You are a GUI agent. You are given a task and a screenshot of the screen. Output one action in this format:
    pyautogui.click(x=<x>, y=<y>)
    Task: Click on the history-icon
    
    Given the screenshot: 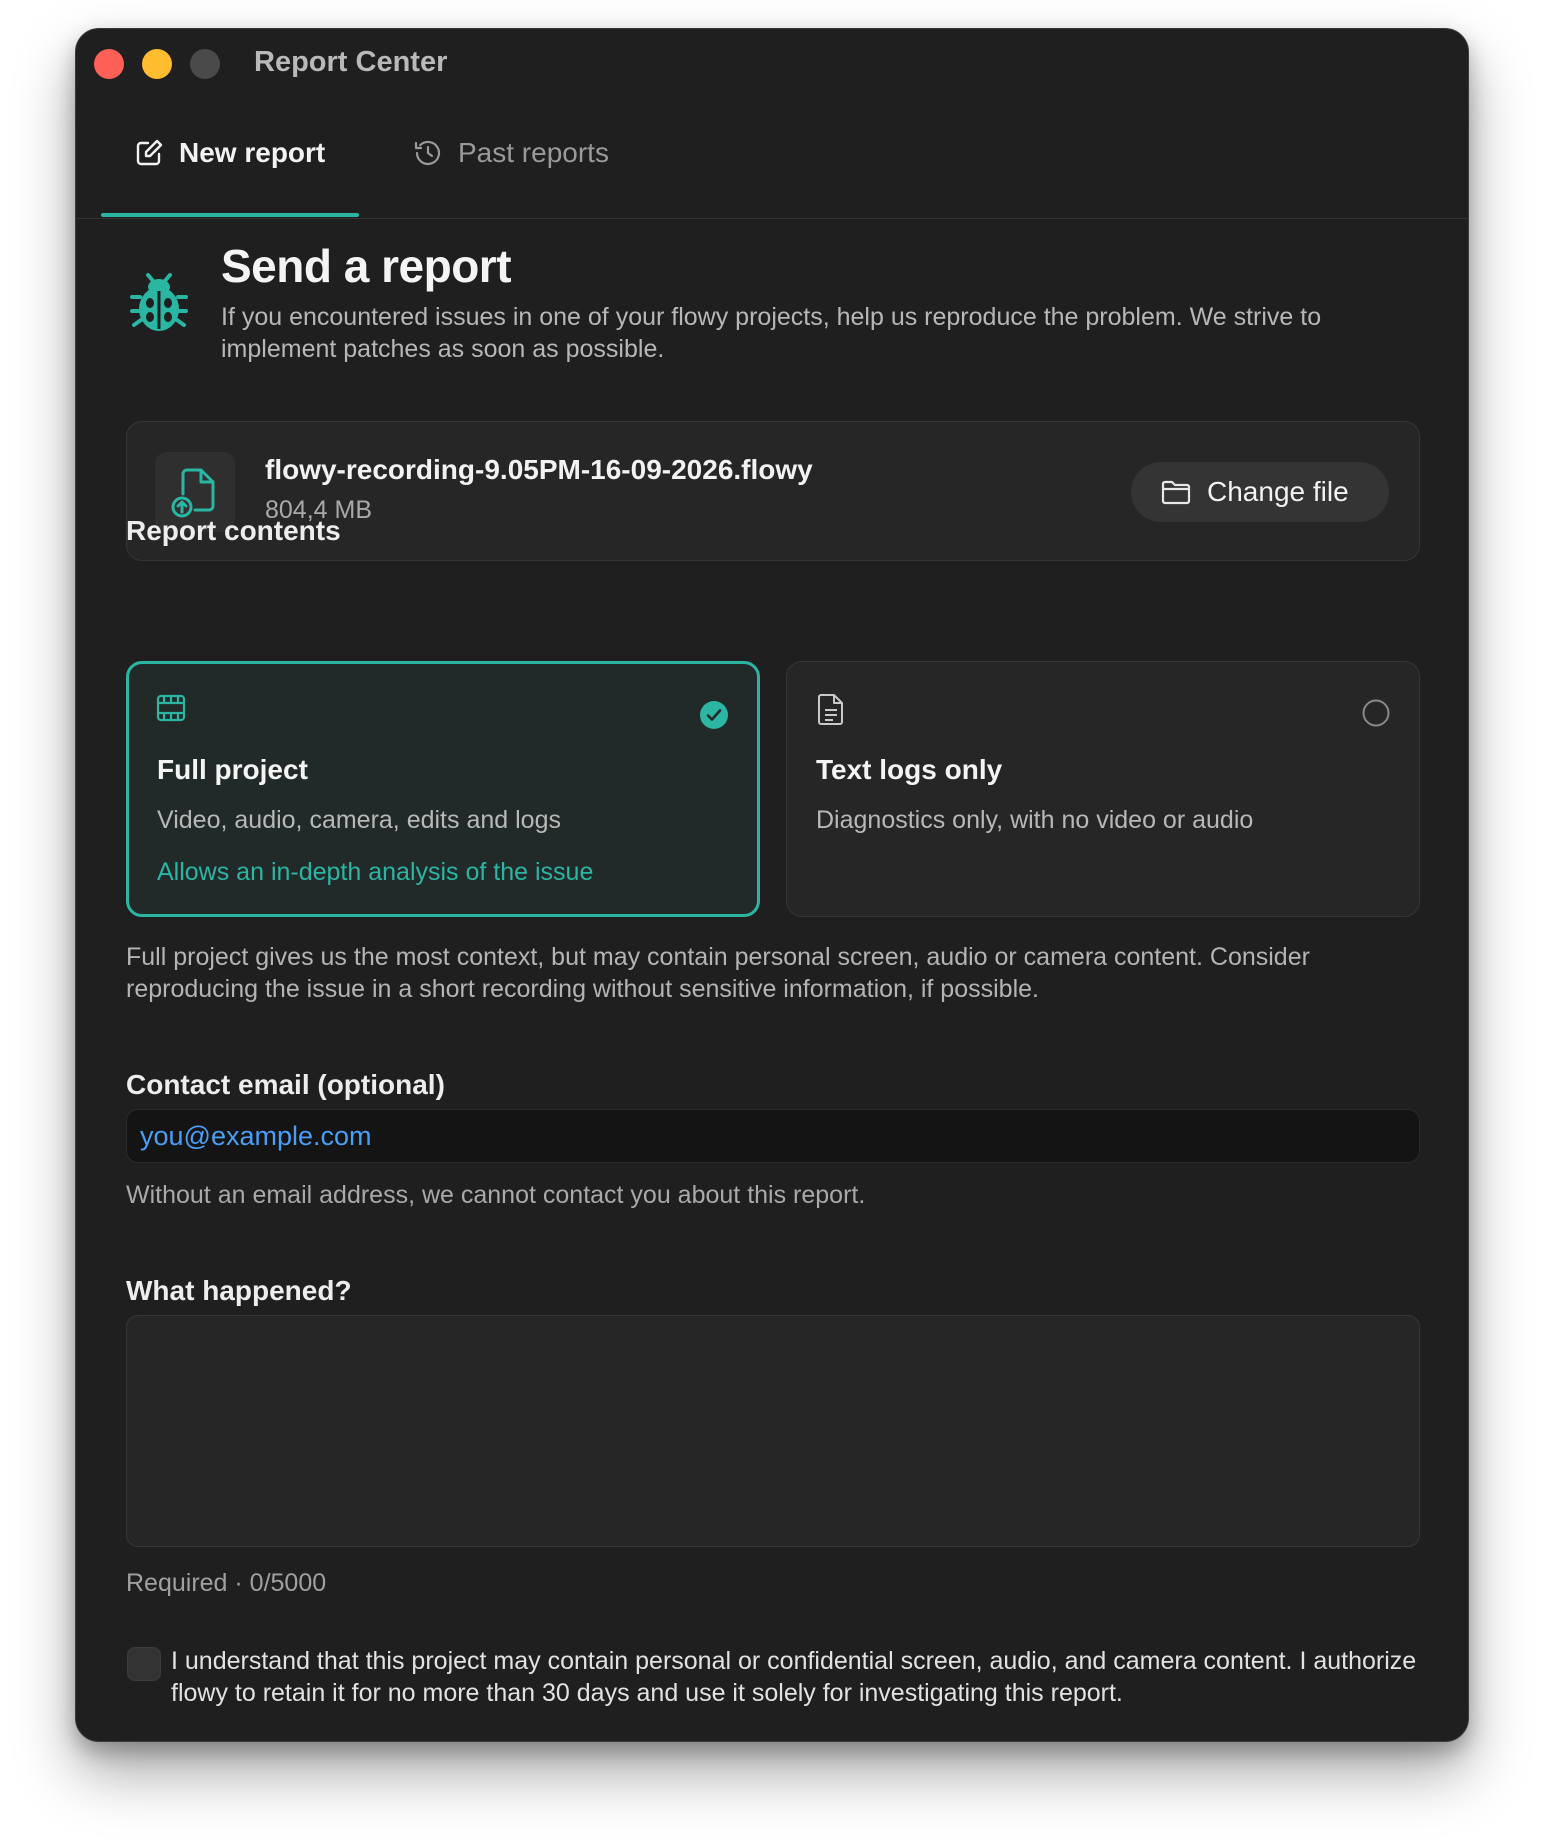 What is the action you would take?
    pyautogui.click(x=427, y=153)
    